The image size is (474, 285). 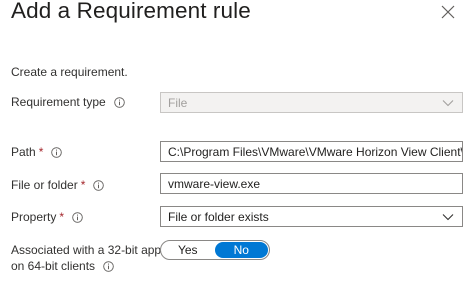 What do you see at coordinates (311, 102) in the screenshot?
I see `requirement-type-select: File` at bounding box center [311, 102].